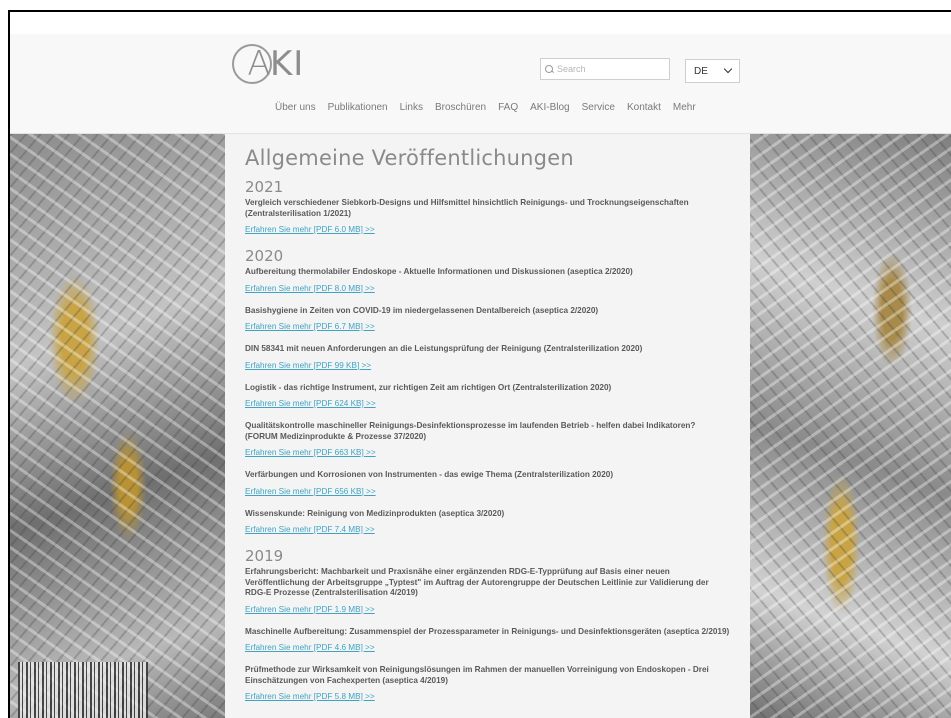 Image resolution: width=951 pixels, height=718 pixels. What do you see at coordinates (684, 107) in the screenshot?
I see `nav-item-mehr: Mehr` at bounding box center [684, 107].